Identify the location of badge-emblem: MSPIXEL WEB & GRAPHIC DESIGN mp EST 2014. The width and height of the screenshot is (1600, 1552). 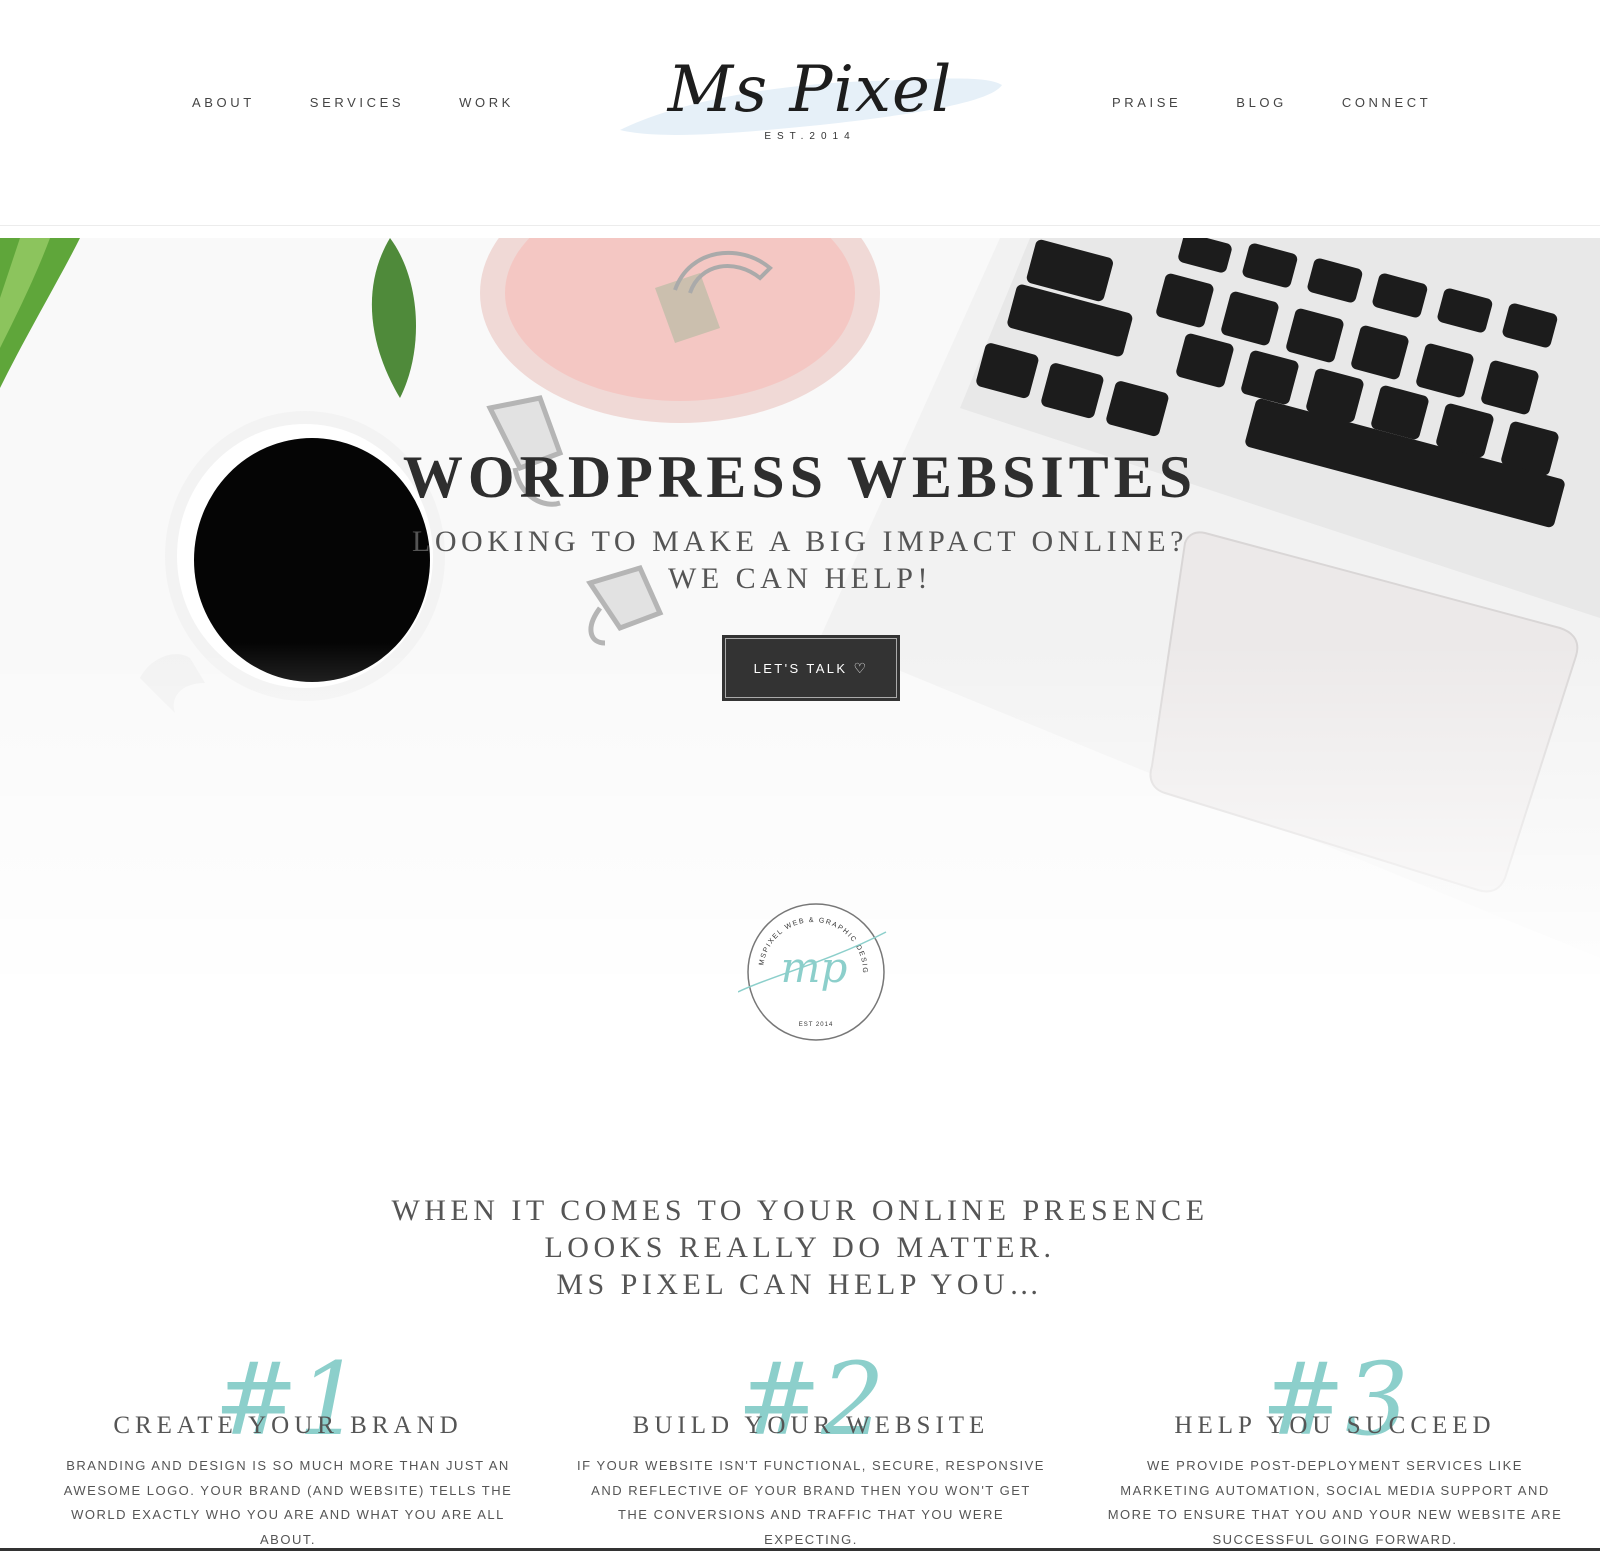
(811, 966).